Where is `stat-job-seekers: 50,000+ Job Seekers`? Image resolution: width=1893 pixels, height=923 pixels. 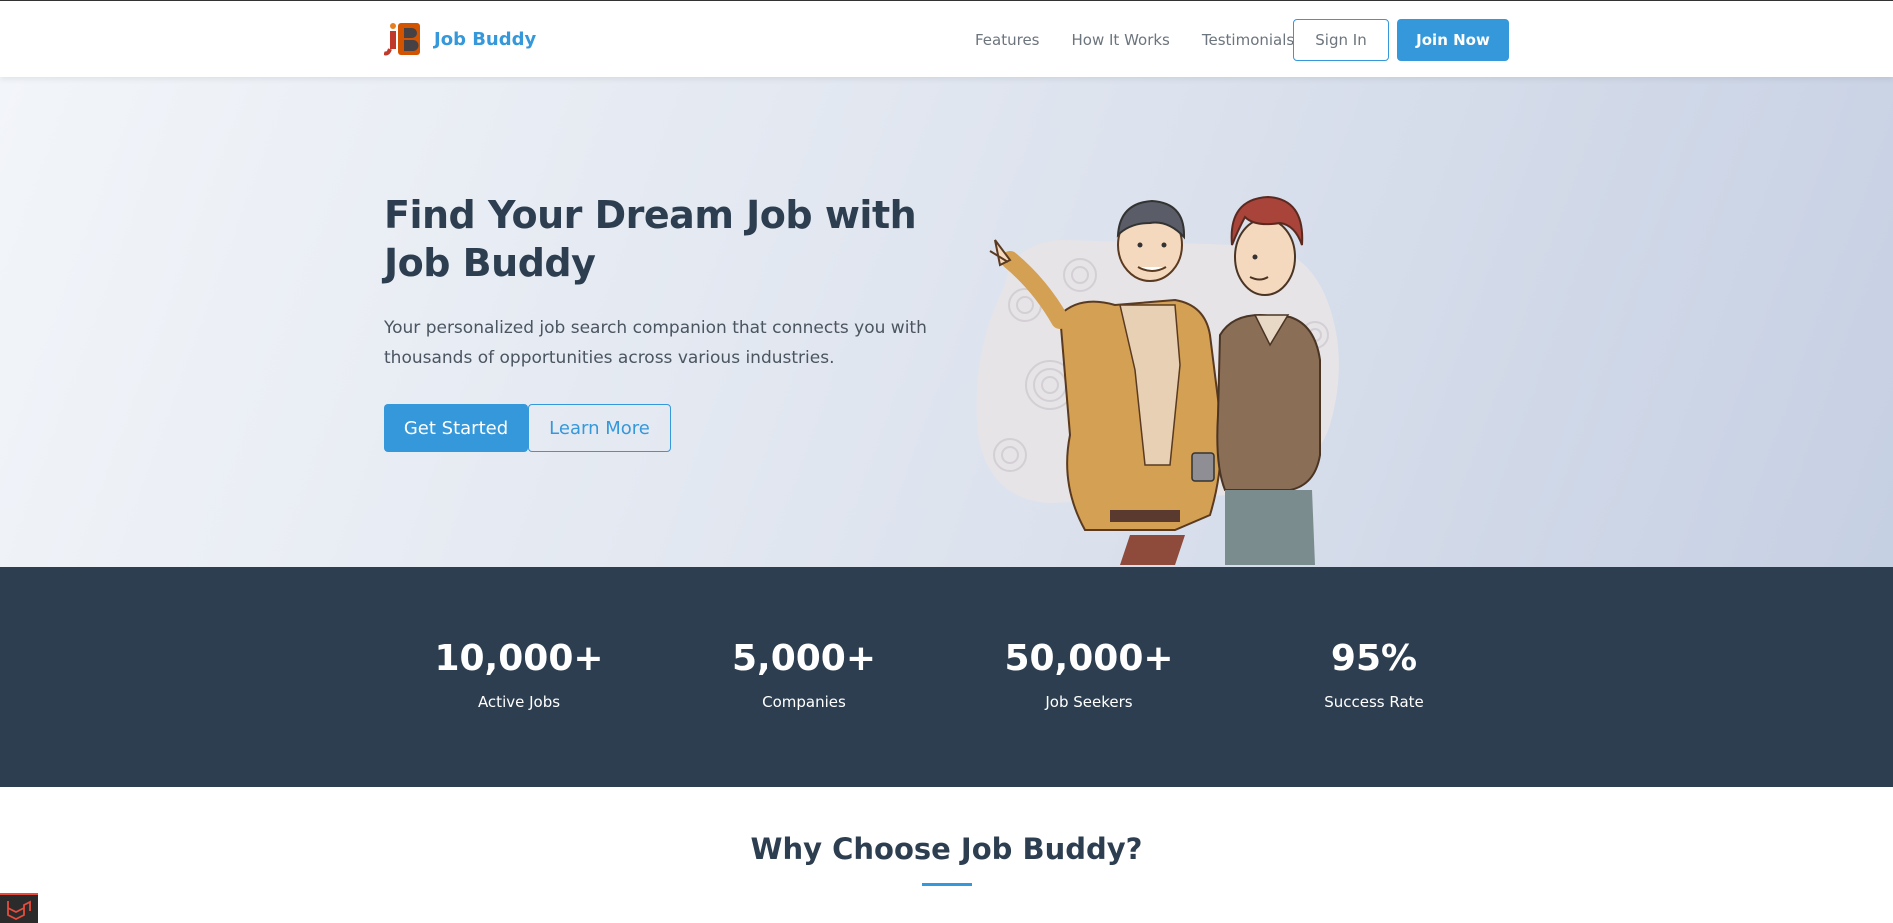
stat-job-seekers: 50,000+ Job Seekers is located at coordinates (1089, 674).